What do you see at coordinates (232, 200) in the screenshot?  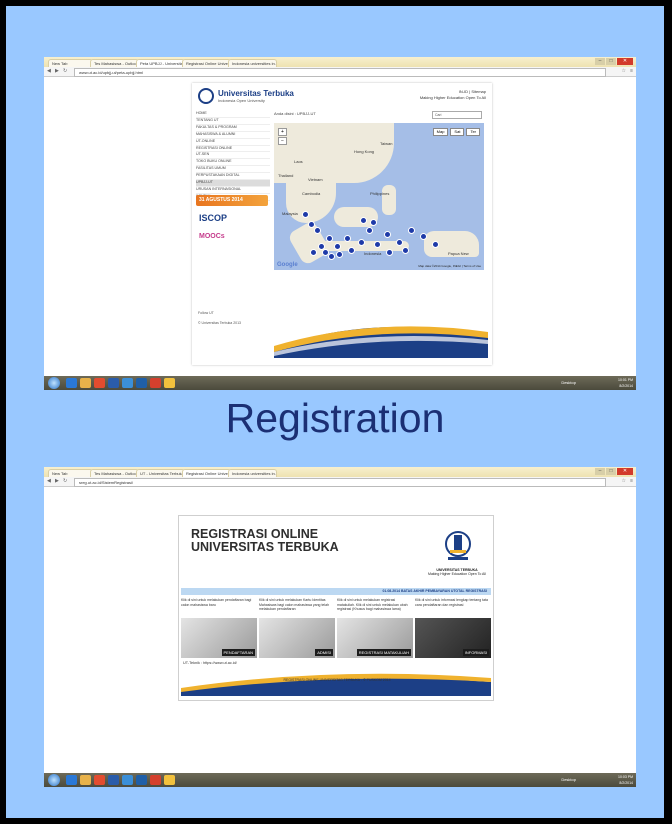 I see `banner-event: 31 AGUSTUS 2014` at bounding box center [232, 200].